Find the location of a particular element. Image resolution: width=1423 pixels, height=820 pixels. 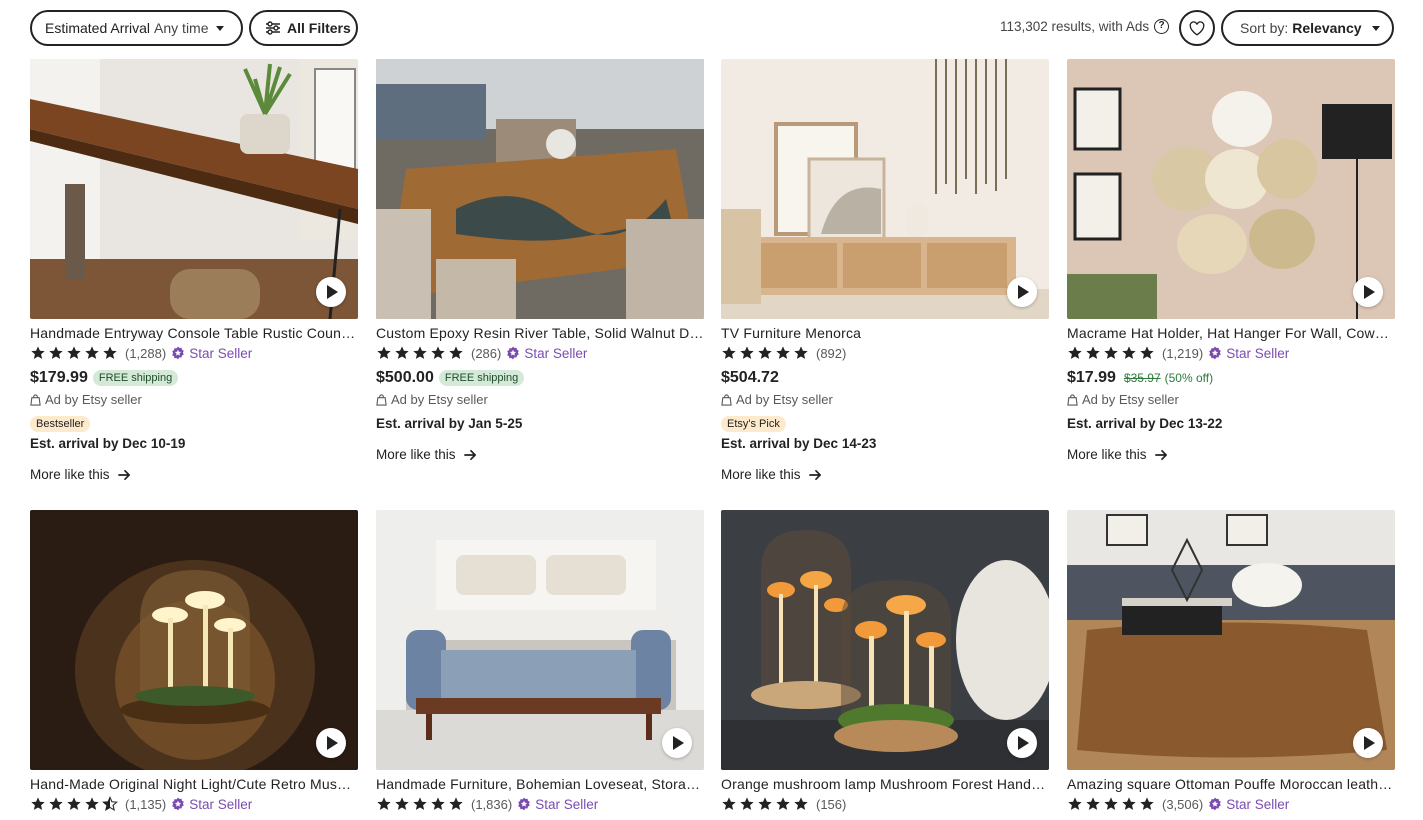

results-count: 113,302 results, with Ads ? is located at coordinates (1085, 26).